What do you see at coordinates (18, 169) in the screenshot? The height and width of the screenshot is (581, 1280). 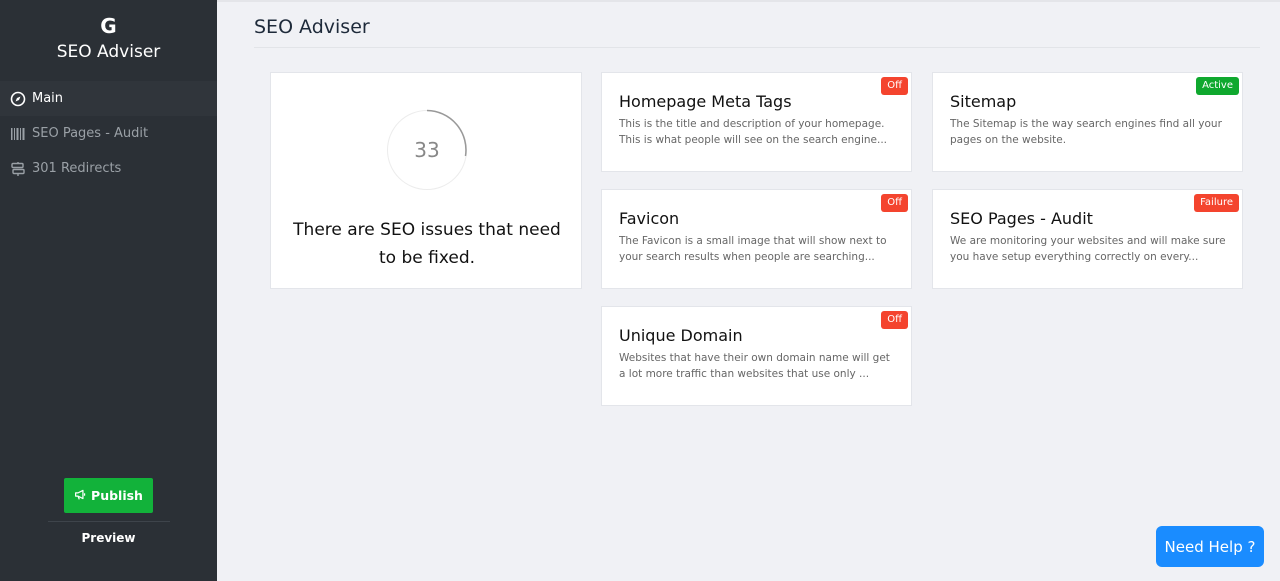 I see `signpost-icon` at bounding box center [18, 169].